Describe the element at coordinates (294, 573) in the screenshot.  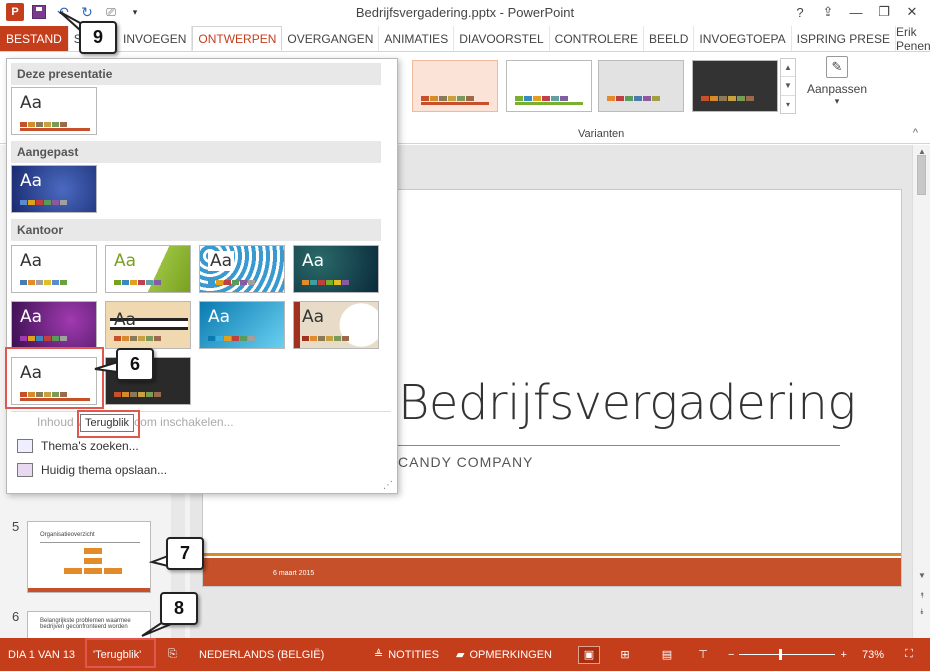
I see `slide-date: 6 maart 2015` at that location.